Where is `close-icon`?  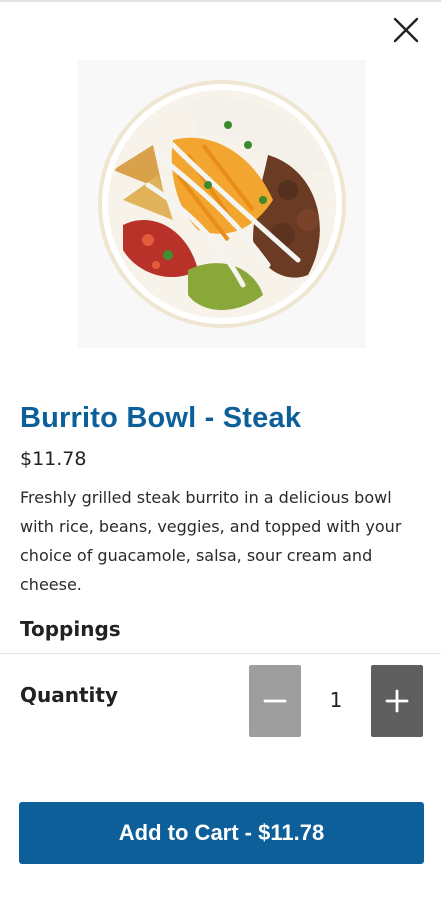 close-icon is located at coordinates (406, 30).